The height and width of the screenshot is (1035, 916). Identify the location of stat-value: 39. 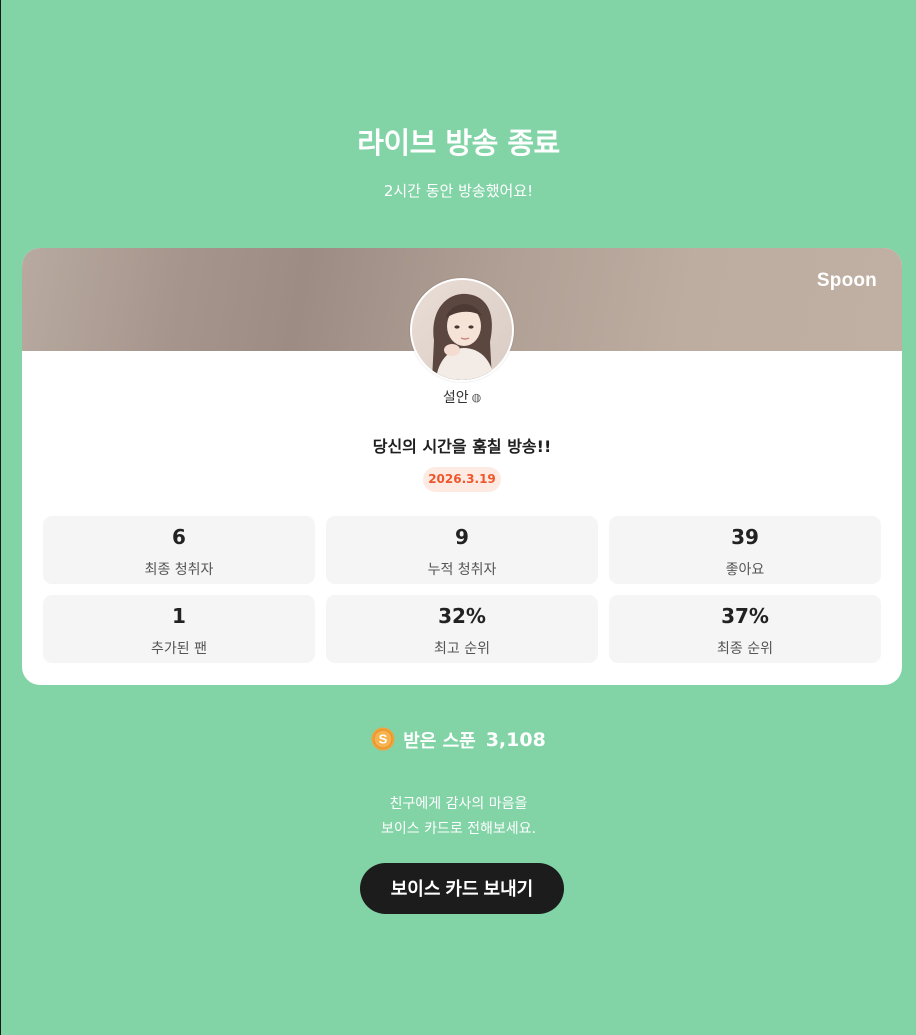
(745, 537).